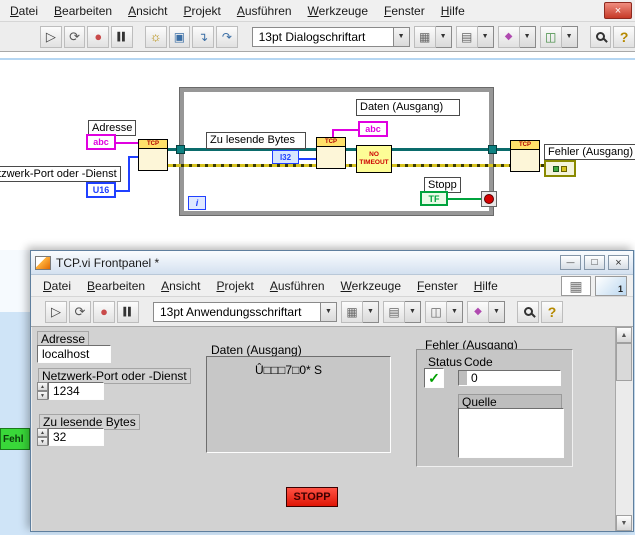 This screenshot has height=535, width=635. I want to click on bytes-i32-constant: I32, so click(285, 157).